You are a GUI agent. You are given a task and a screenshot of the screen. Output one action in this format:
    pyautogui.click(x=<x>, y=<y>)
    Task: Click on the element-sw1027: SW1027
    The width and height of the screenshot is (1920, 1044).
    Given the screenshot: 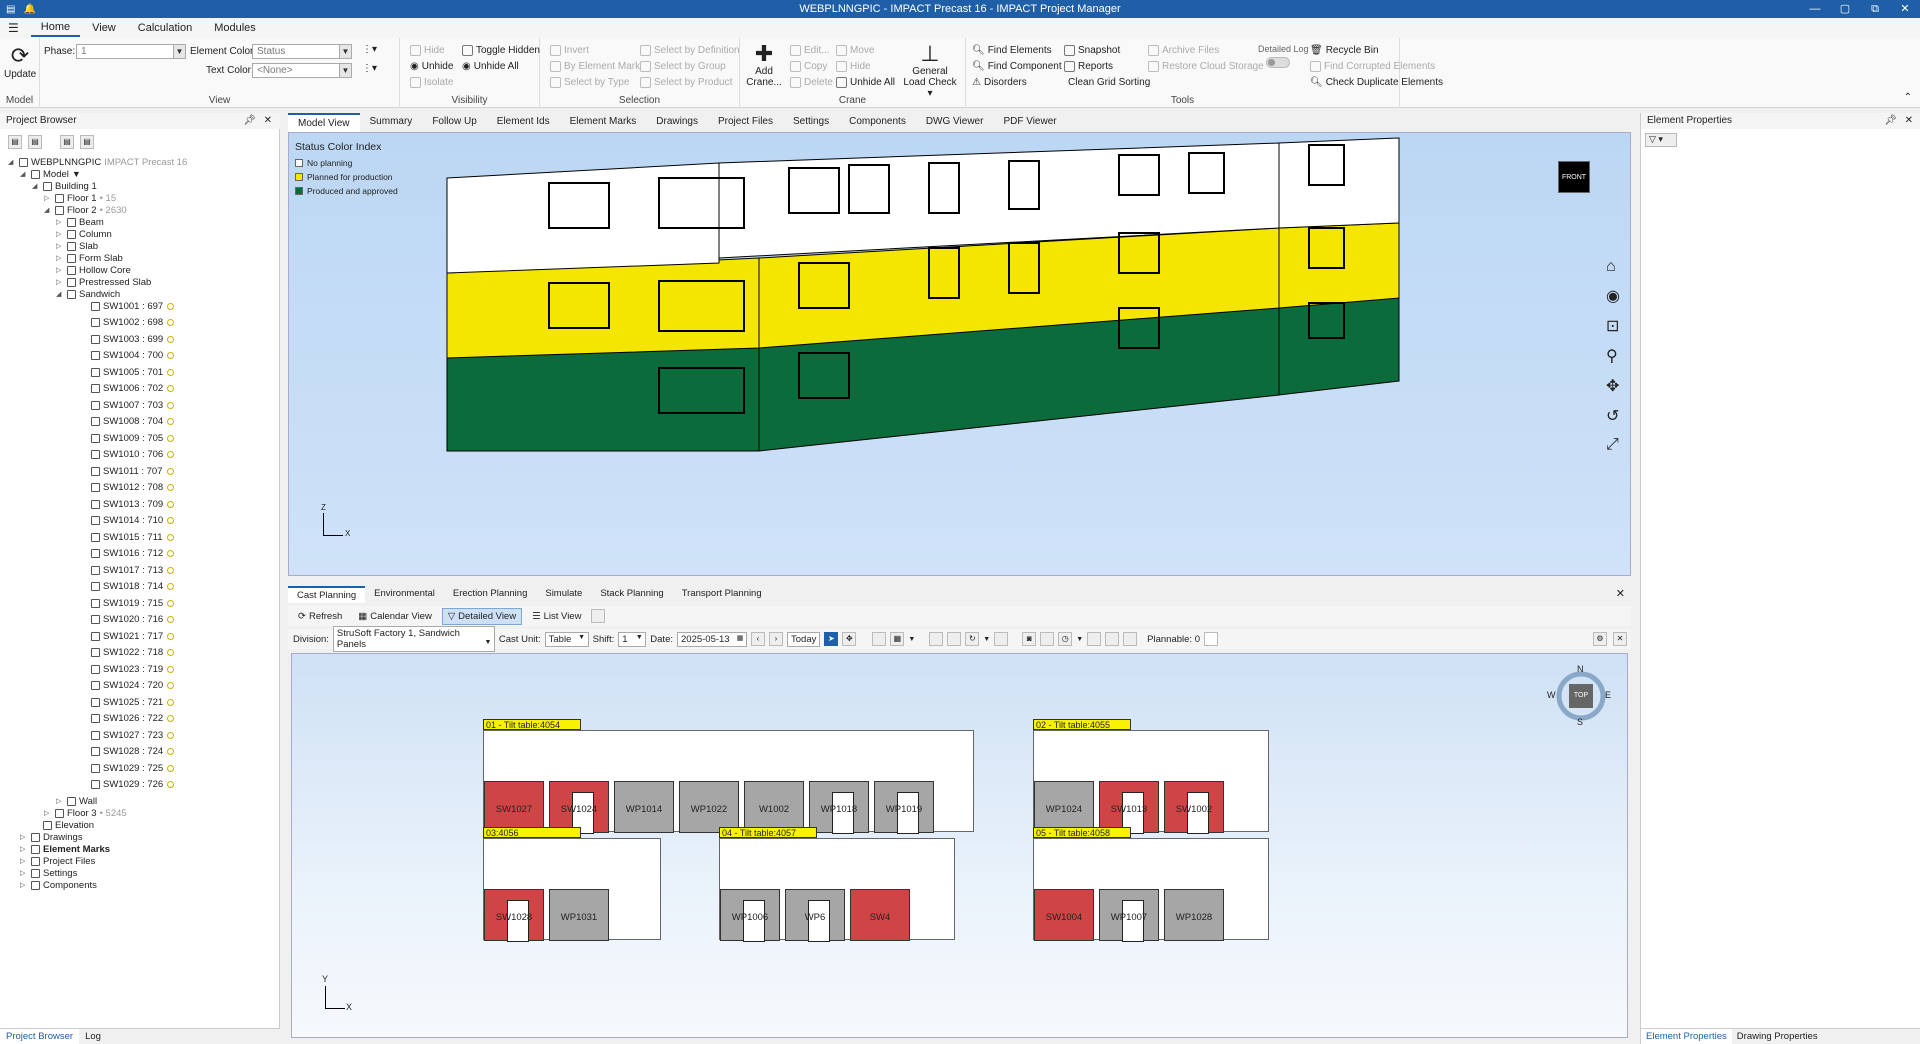 What is the action you would take?
    pyautogui.click(x=514, y=807)
    